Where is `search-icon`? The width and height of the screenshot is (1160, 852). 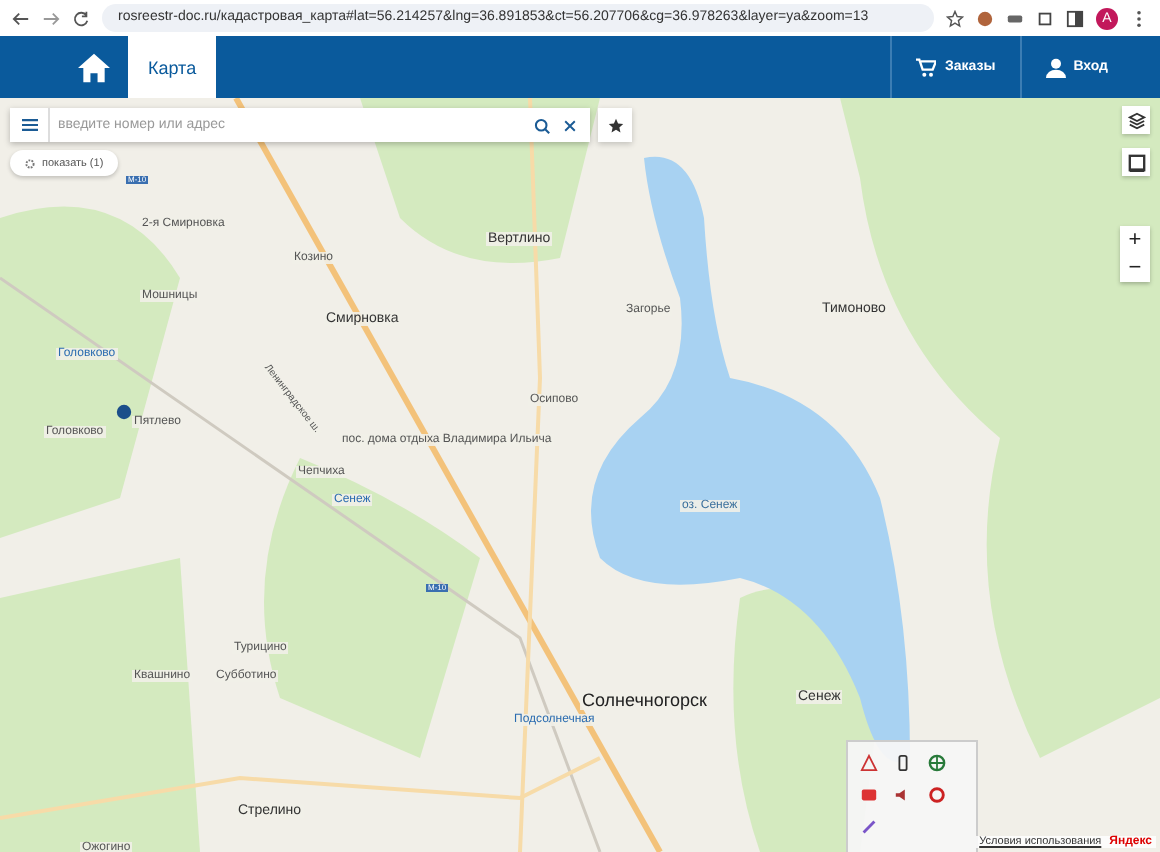 search-icon is located at coordinates (542, 125).